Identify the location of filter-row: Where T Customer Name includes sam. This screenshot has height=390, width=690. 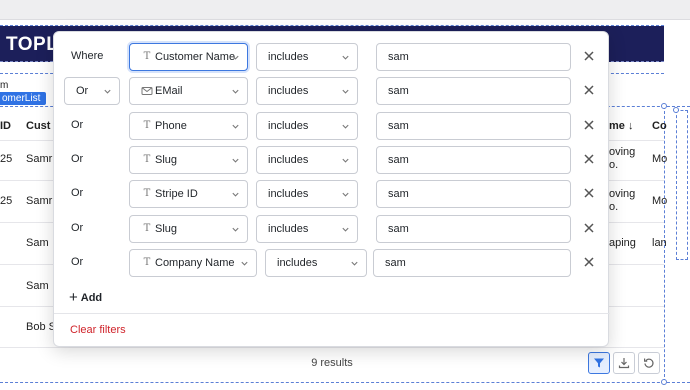
(332, 57).